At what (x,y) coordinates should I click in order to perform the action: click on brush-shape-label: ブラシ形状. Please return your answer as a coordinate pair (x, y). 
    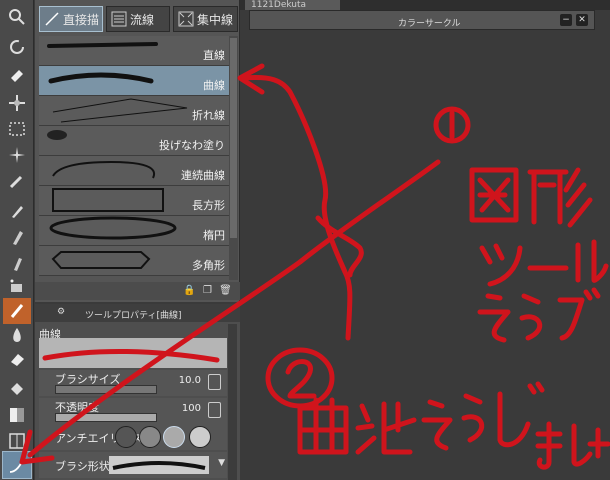
    Looking at the image, I should click on (82, 466).